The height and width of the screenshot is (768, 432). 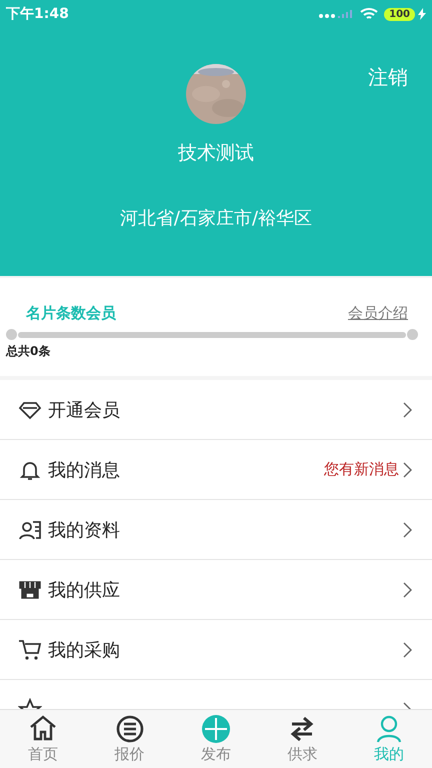 I want to click on progress-start-dot, so click(x=11, y=334).